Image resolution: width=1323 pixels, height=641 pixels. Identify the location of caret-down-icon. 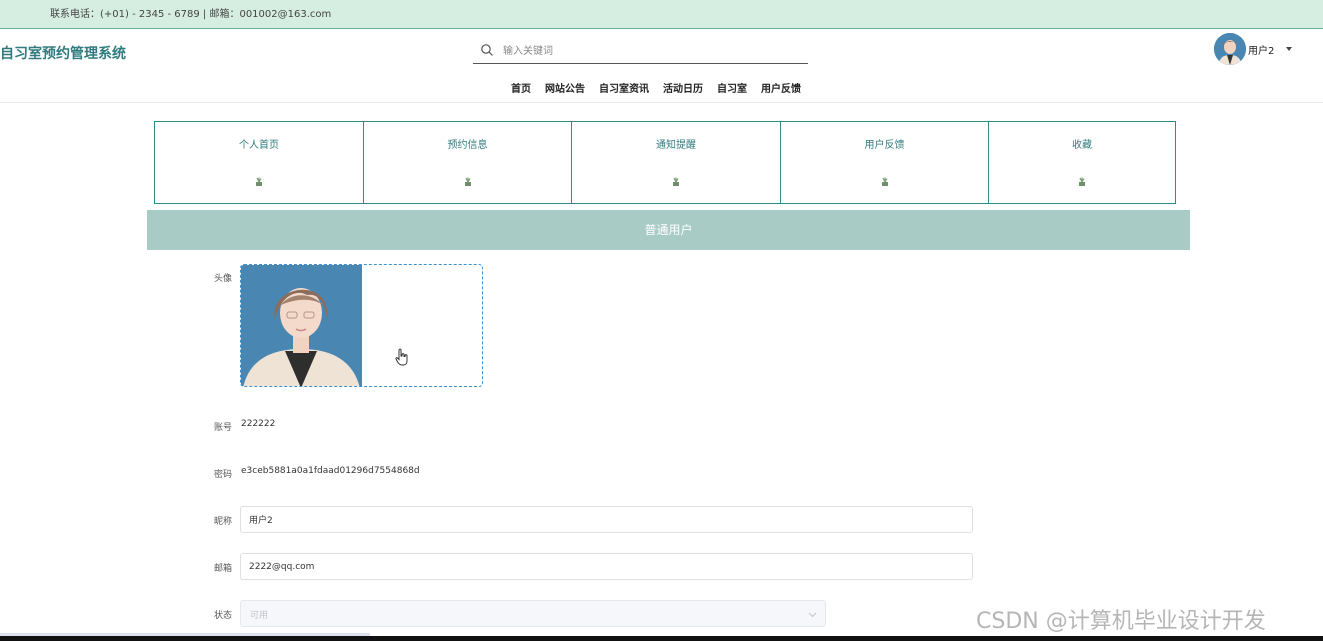
(1289, 49).